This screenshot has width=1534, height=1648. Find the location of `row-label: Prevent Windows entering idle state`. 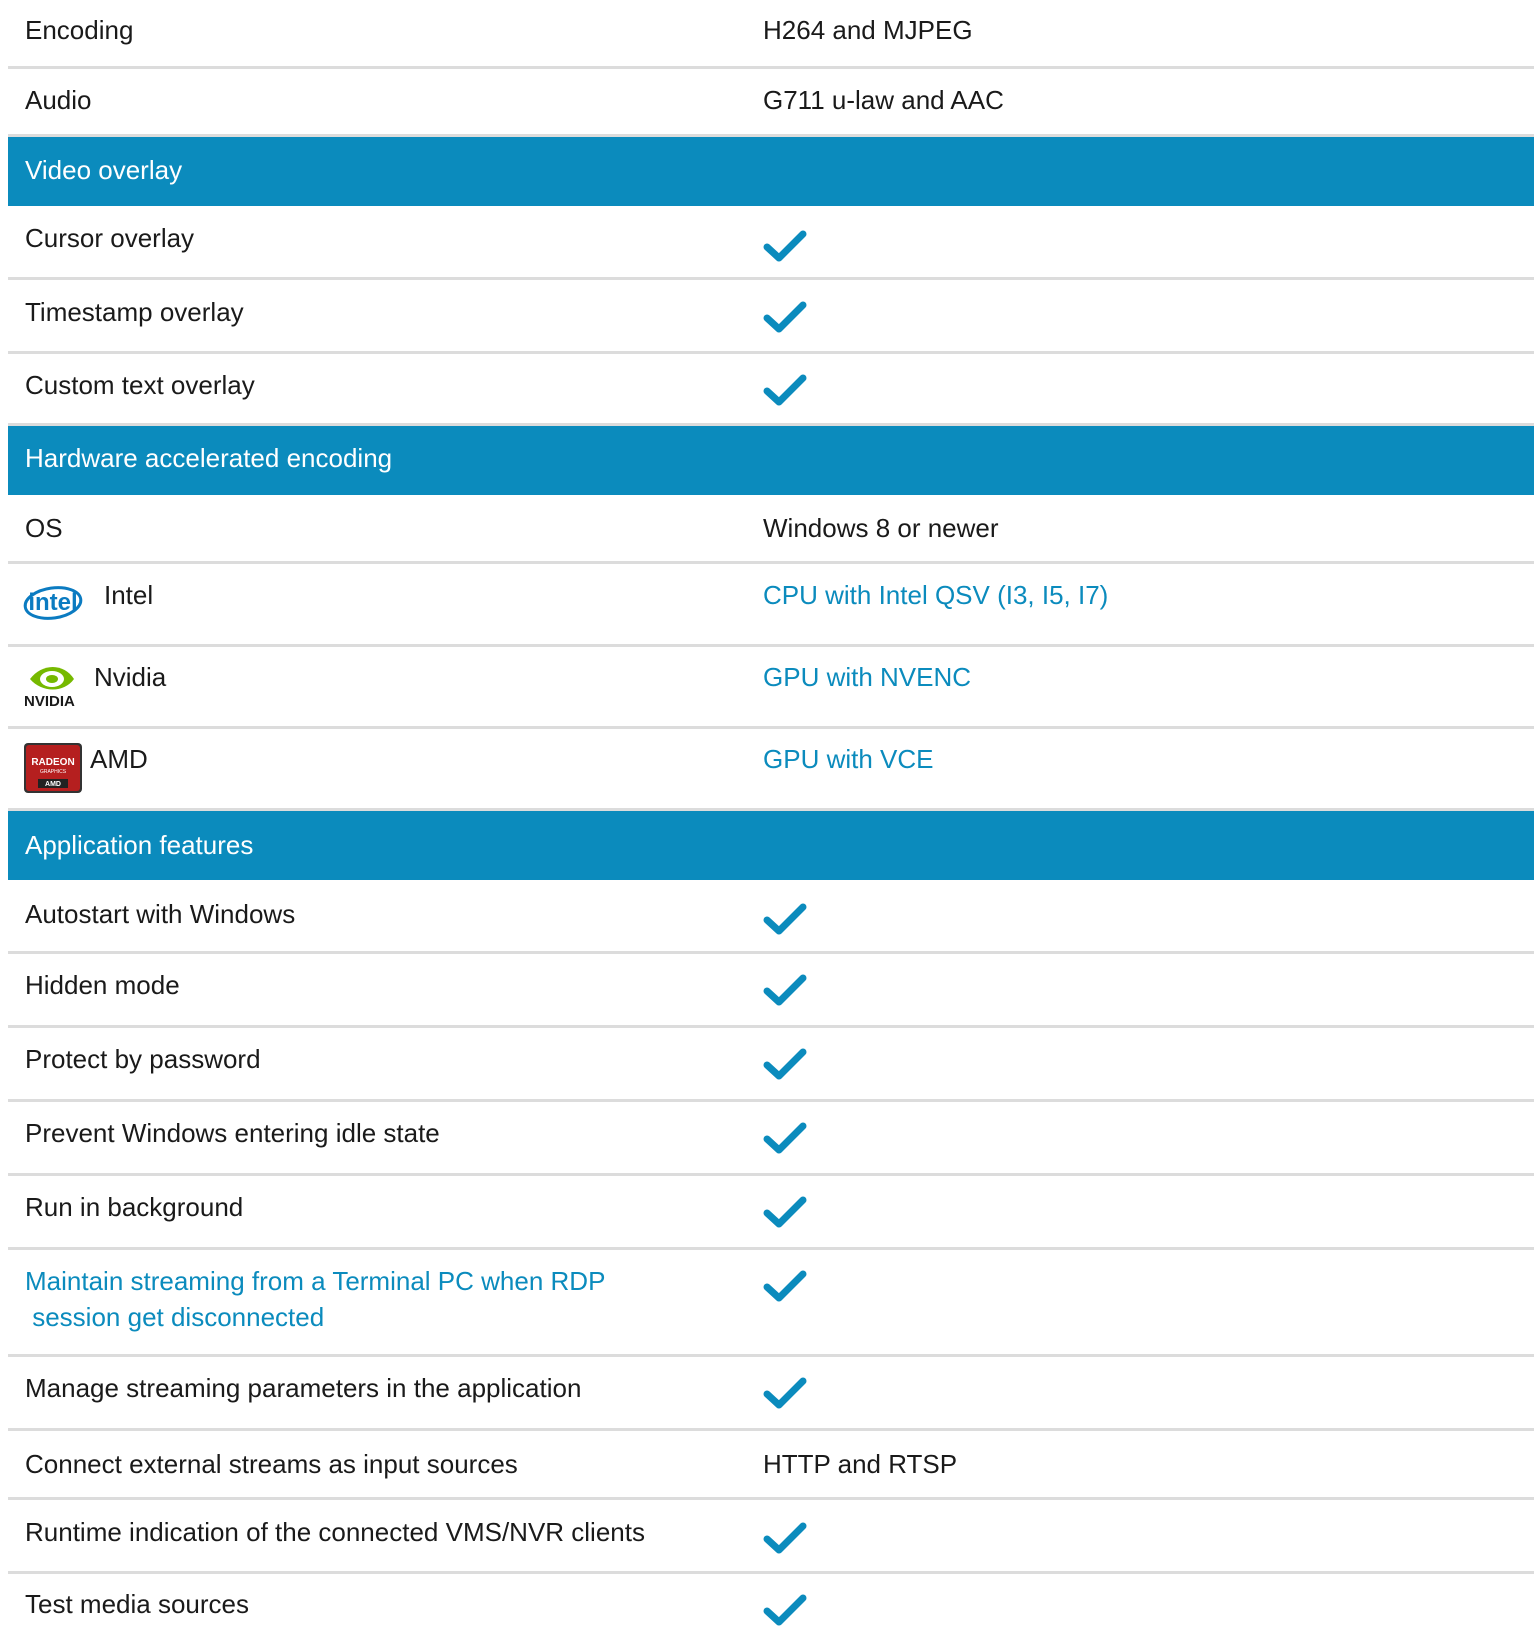

row-label: Prevent Windows entering idle state is located at coordinates (232, 1133).